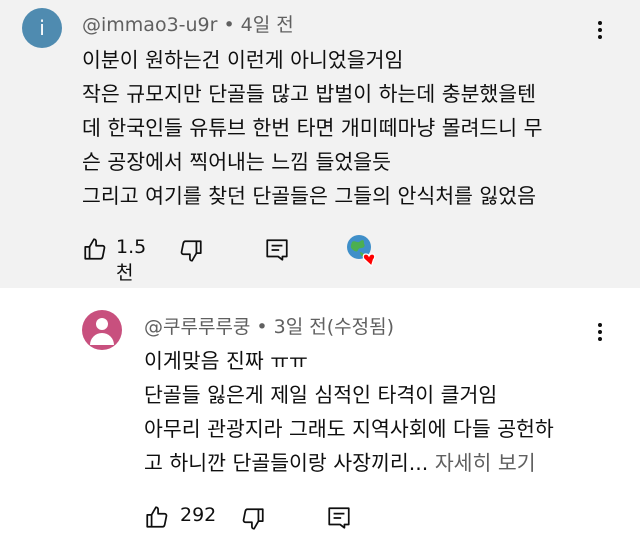 Image resolution: width=640 pixels, height=558 pixels. Describe the element at coordinates (102, 339) in the screenshot. I see `avatar-body-shape` at that location.